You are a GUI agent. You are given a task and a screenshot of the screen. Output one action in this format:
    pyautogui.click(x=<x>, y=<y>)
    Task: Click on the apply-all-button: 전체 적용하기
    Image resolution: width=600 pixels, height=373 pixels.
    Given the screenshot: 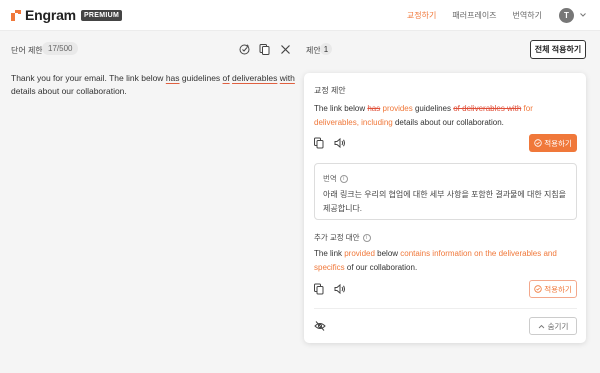 What is the action you would take?
    pyautogui.click(x=558, y=49)
    